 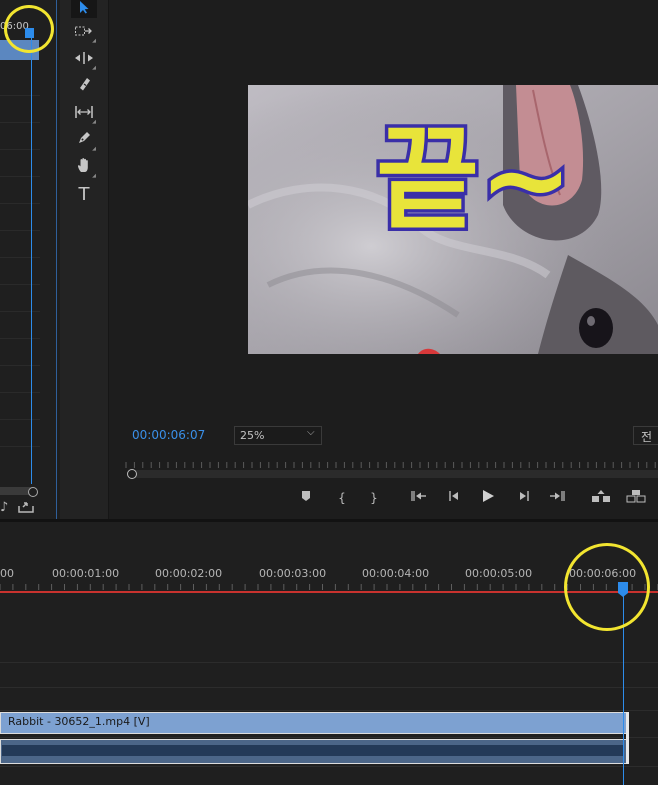 I want to click on go-to-out-button, so click(x=557, y=498).